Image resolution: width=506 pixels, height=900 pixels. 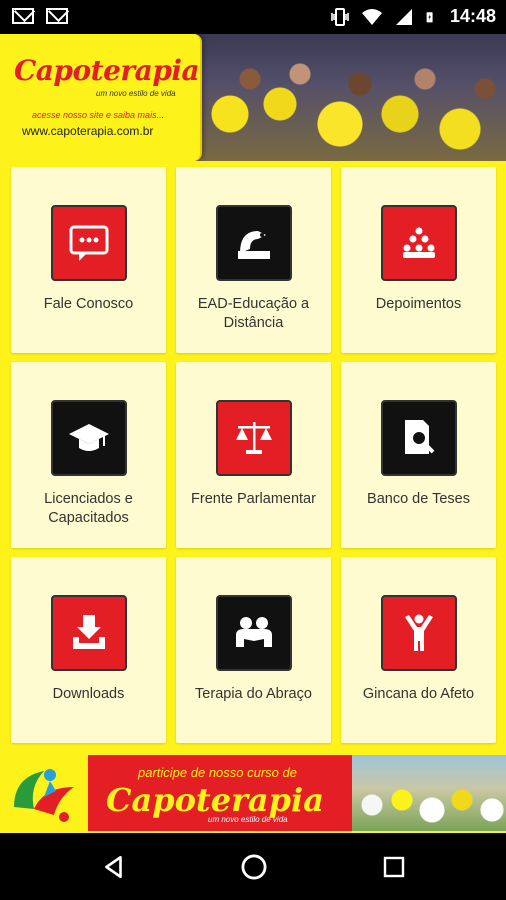 What do you see at coordinates (254, 438) in the screenshot?
I see `scales-icon` at bounding box center [254, 438].